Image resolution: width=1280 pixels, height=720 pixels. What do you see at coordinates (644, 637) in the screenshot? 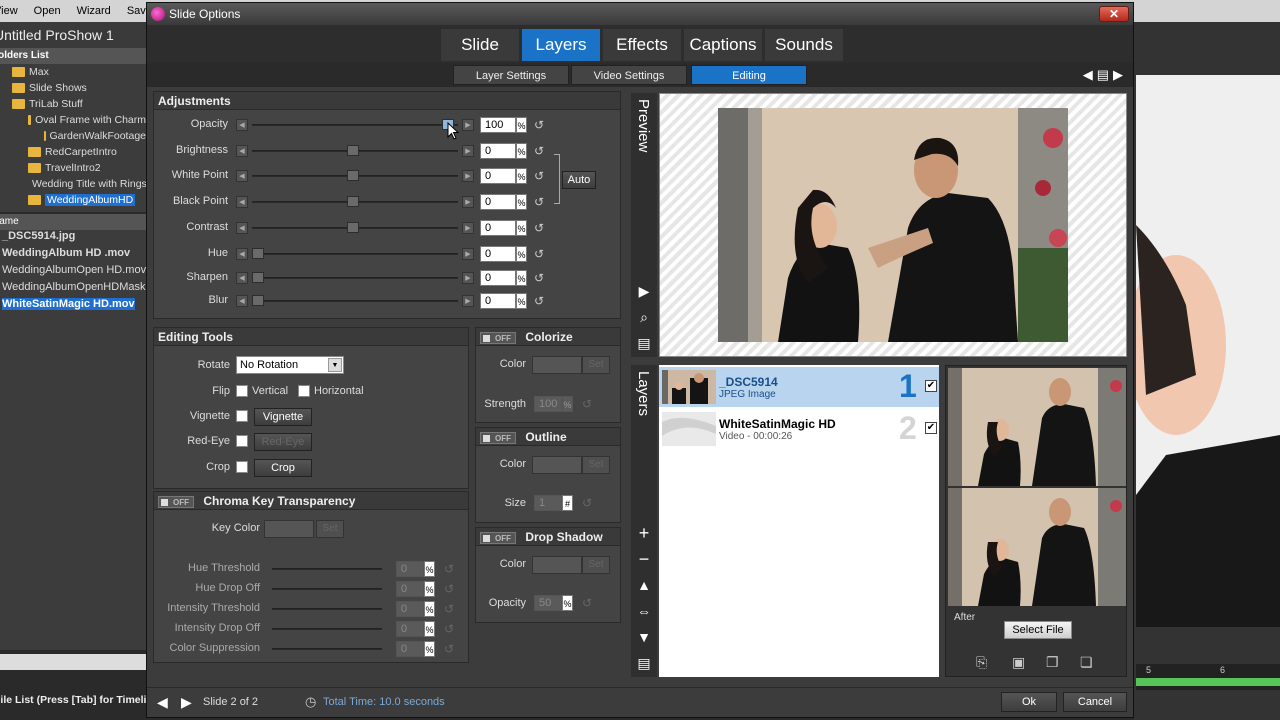
I see `move-down-icon: ▼` at bounding box center [644, 637].